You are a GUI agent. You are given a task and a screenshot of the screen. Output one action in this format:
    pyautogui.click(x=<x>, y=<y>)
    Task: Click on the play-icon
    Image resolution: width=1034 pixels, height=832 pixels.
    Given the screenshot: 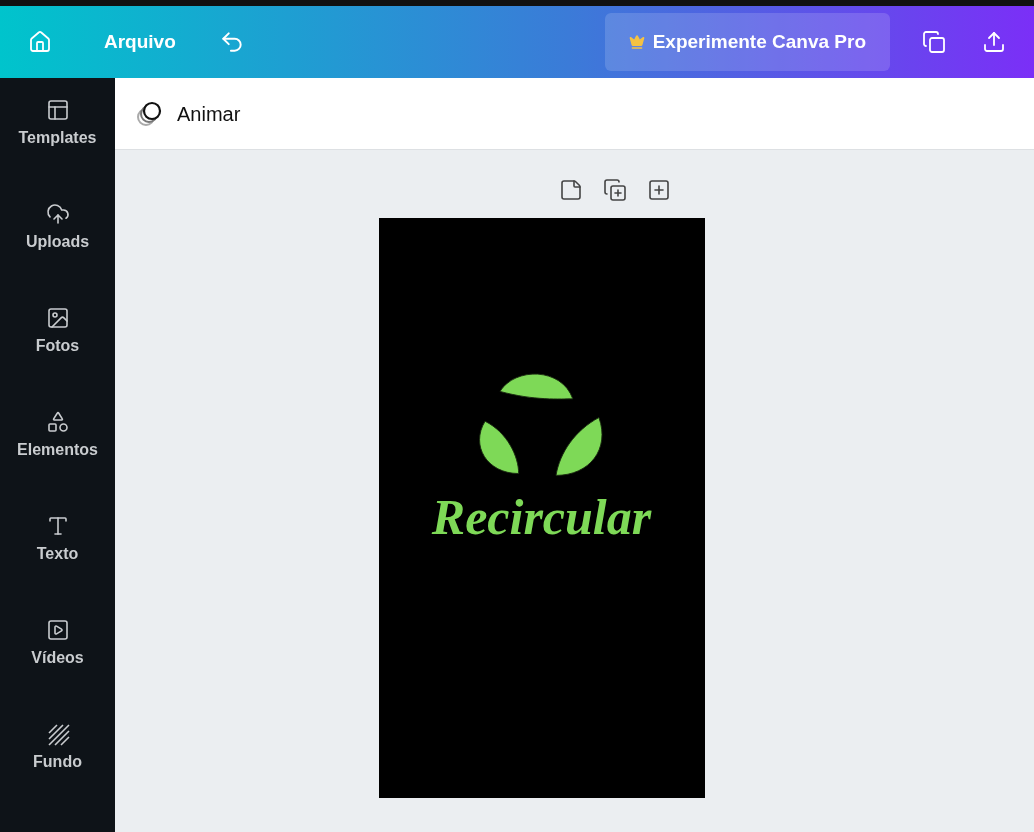 What is the action you would take?
    pyautogui.click(x=57, y=630)
    